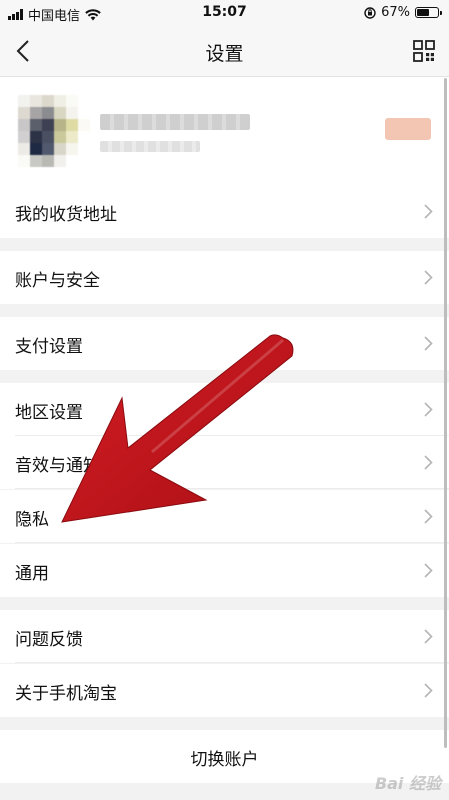 The width and height of the screenshot is (449, 800). What do you see at coordinates (224, 277) in the screenshot?
I see `menu-item-account-security: 账户与安全` at bounding box center [224, 277].